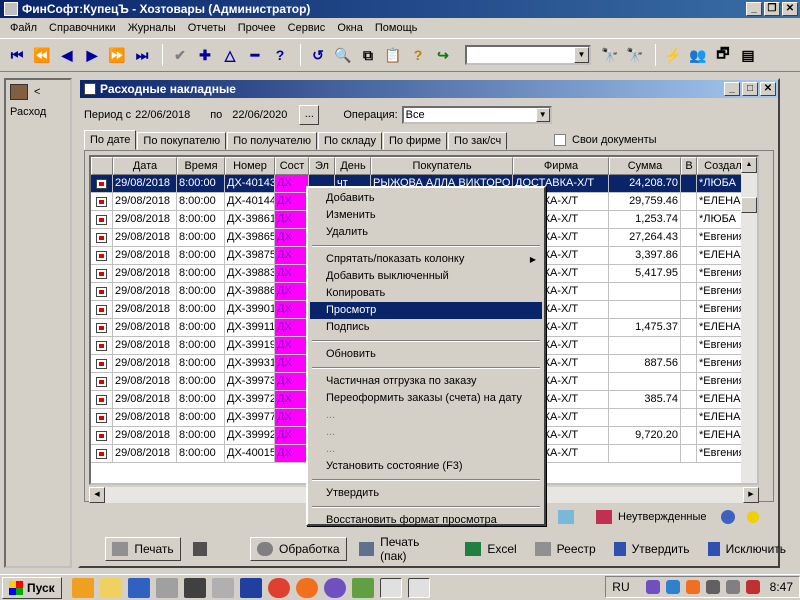 The width and height of the screenshot is (800, 600). I want to click on archive-7z-icon, so click(194, 587).